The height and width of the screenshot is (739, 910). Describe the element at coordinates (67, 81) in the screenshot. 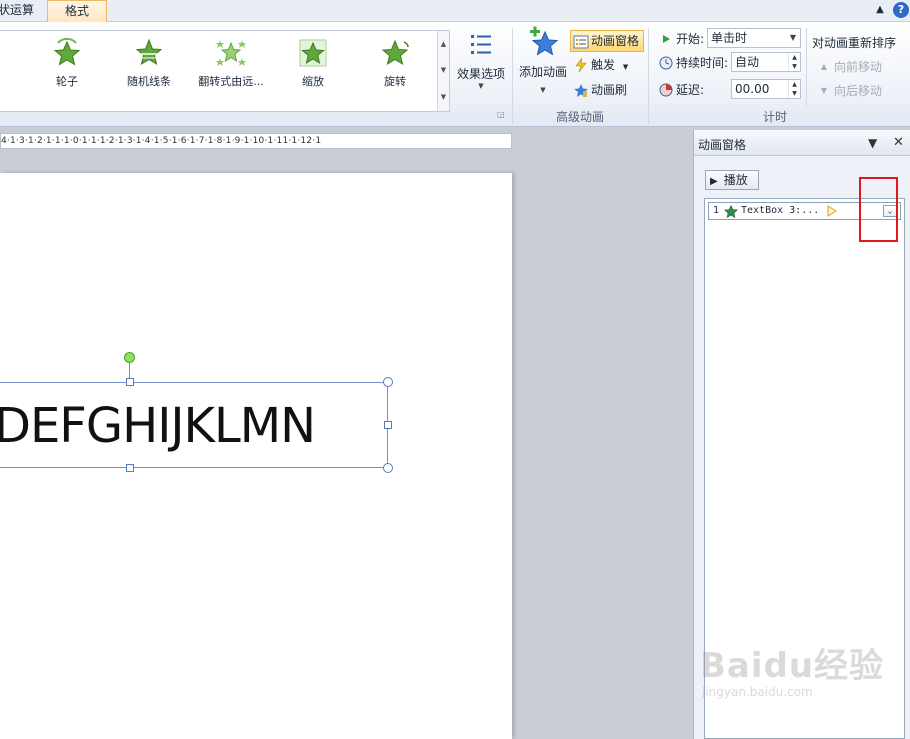

I see `gallery-item-label: 轮子` at that location.